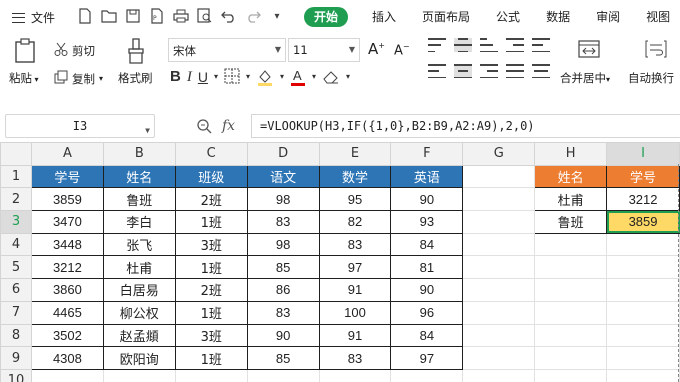 The image size is (680, 382). Describe the element at coordinates (499, 375) in the screenshot. I see `cell-g10` at that location.